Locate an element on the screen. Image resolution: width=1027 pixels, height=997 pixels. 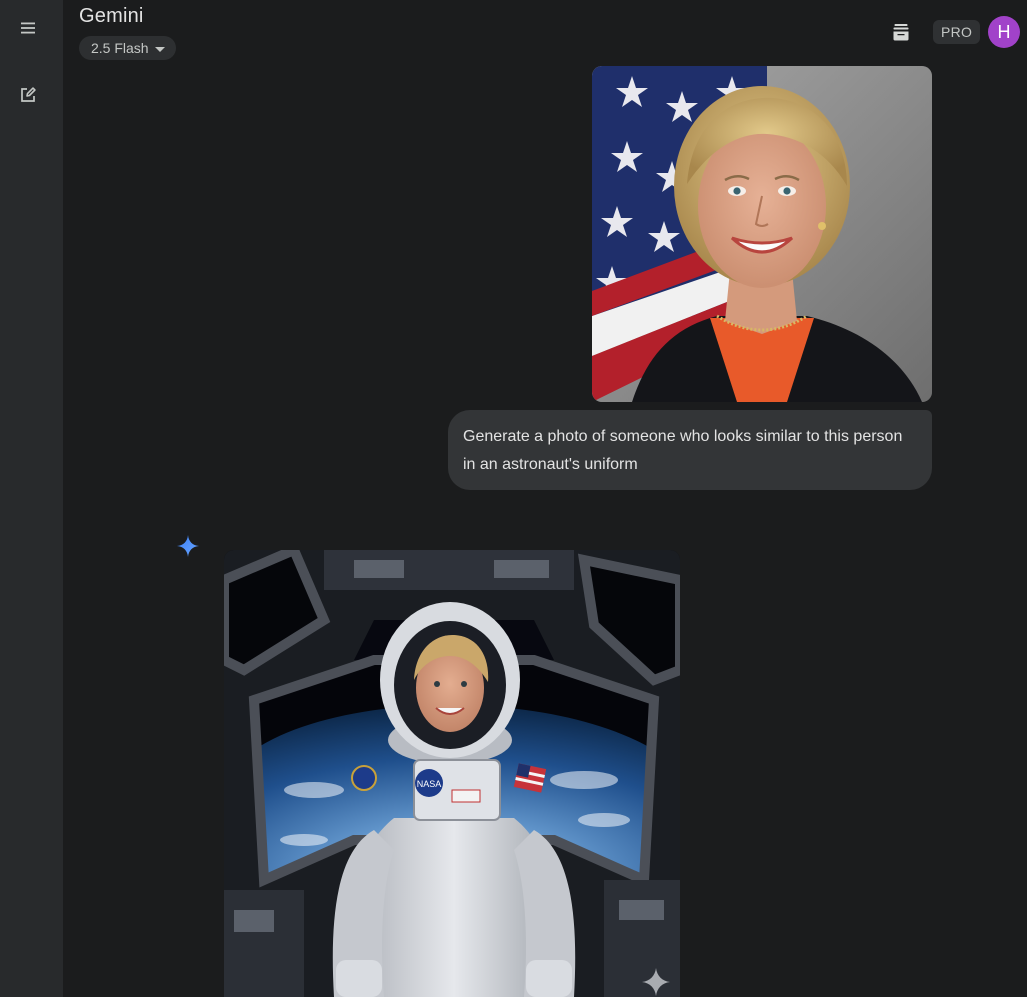
top-bar: Gemini 2.5 Flash PRO H is located at coordinates (545, 33).